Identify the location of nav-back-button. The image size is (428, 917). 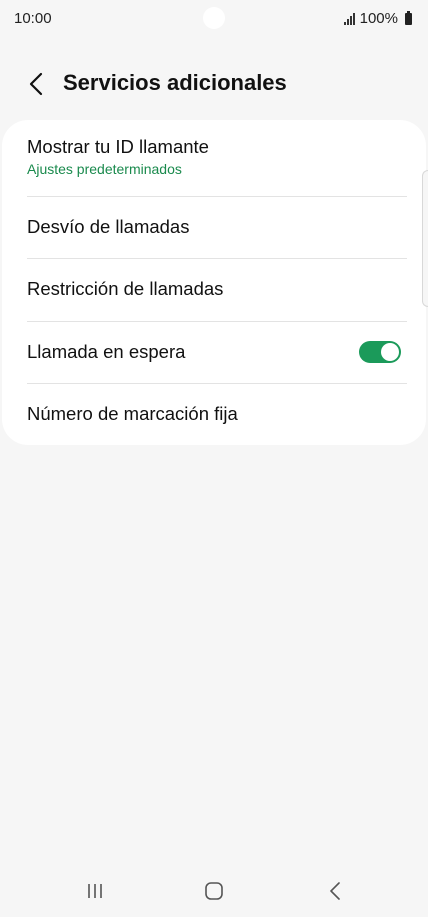
(335, 891).